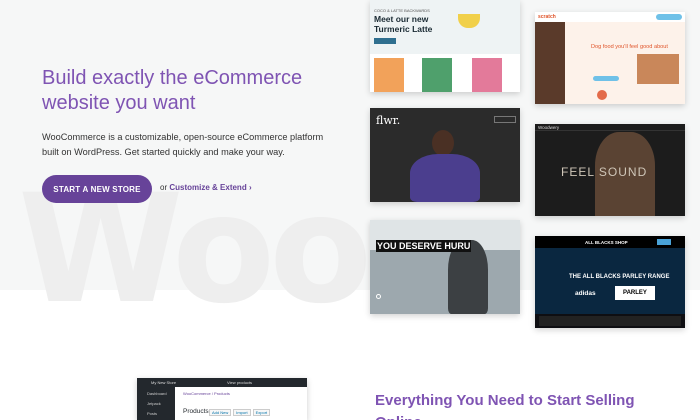 The image size is (700, 420). I want to click on admin-add-new-button: Add New, so click(220, 412).